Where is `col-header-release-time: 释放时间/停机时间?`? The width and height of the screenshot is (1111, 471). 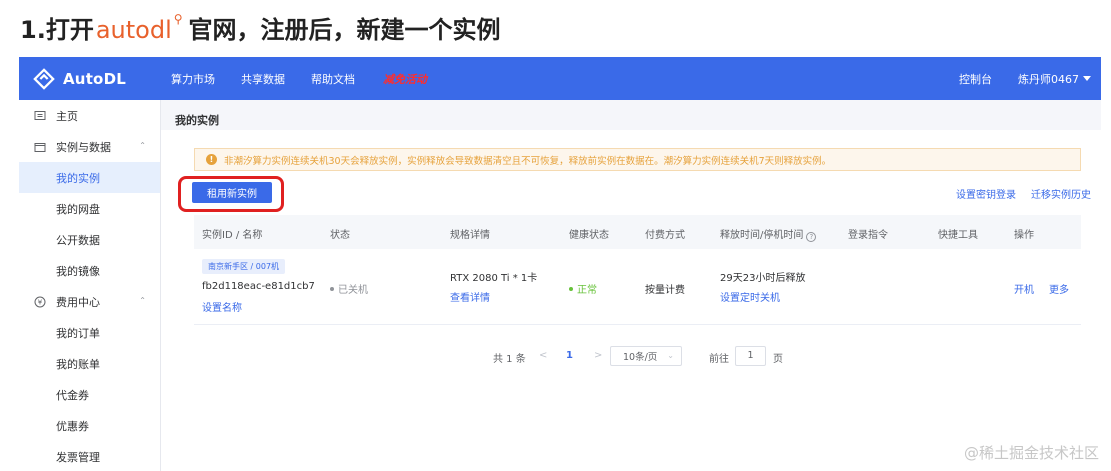
col-header-release-time: 释放时间/停机时间? is located at coordinates (768, 234).